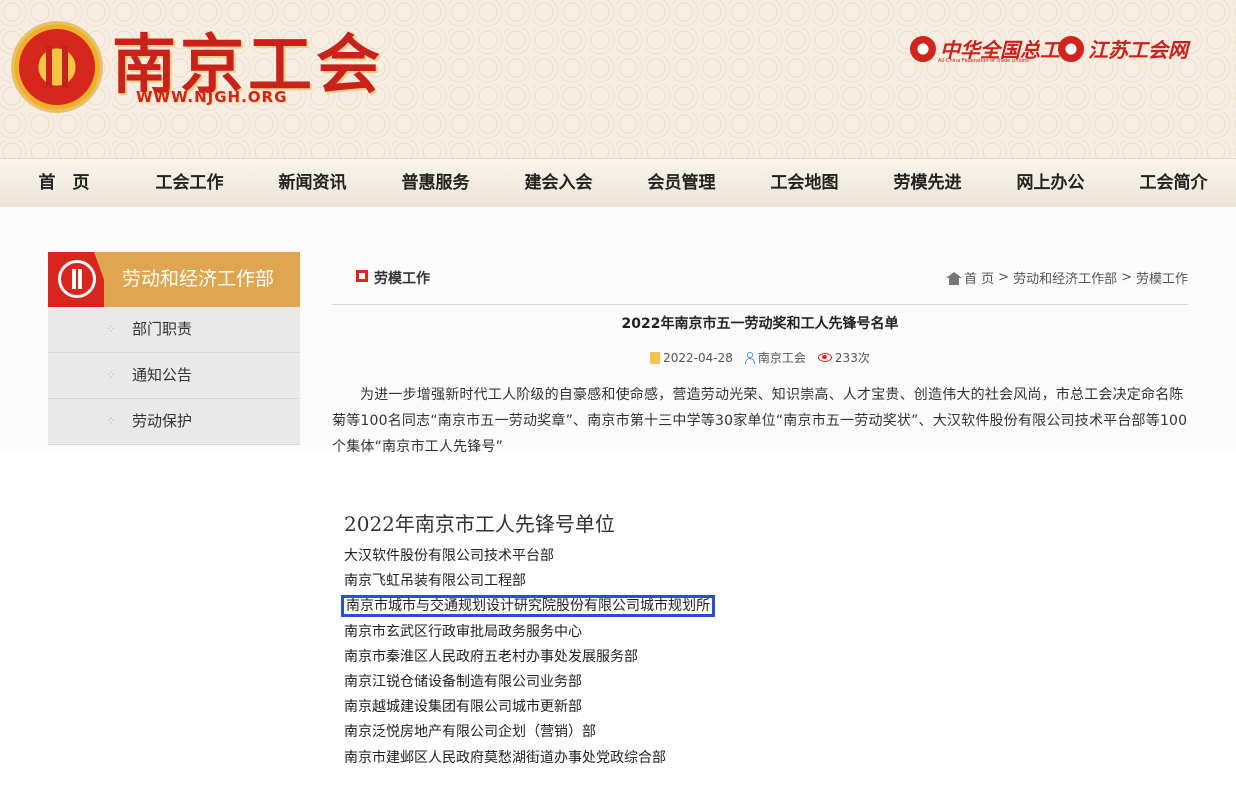 This screenshot has height=805, width=1236. I want to click on home-icon, so click(954, 278).